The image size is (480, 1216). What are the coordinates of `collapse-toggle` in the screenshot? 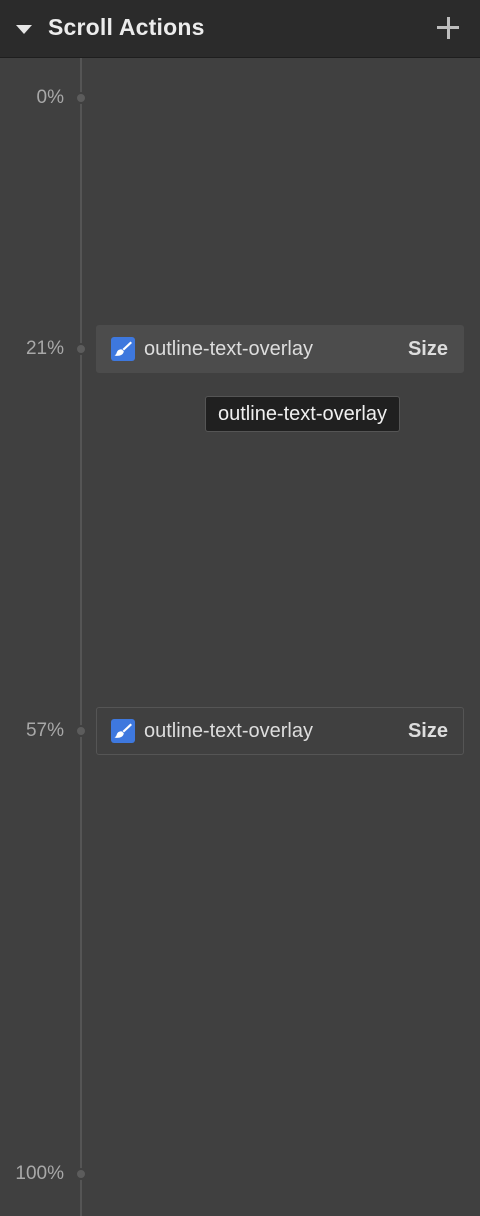 It's located at (24, 29).